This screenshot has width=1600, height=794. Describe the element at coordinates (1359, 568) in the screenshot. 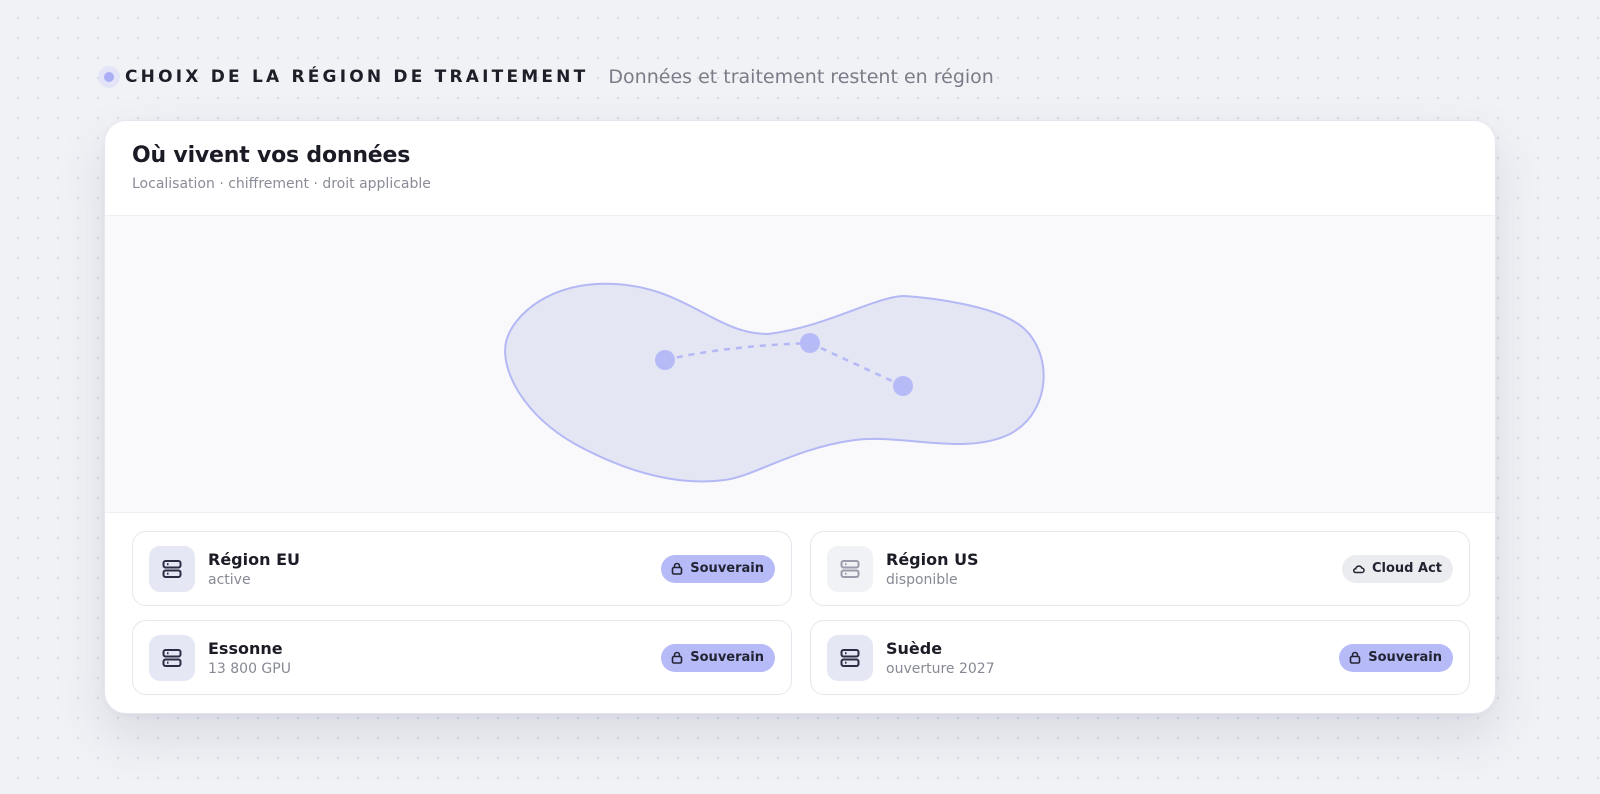

I see `cloud-icon` at that location.